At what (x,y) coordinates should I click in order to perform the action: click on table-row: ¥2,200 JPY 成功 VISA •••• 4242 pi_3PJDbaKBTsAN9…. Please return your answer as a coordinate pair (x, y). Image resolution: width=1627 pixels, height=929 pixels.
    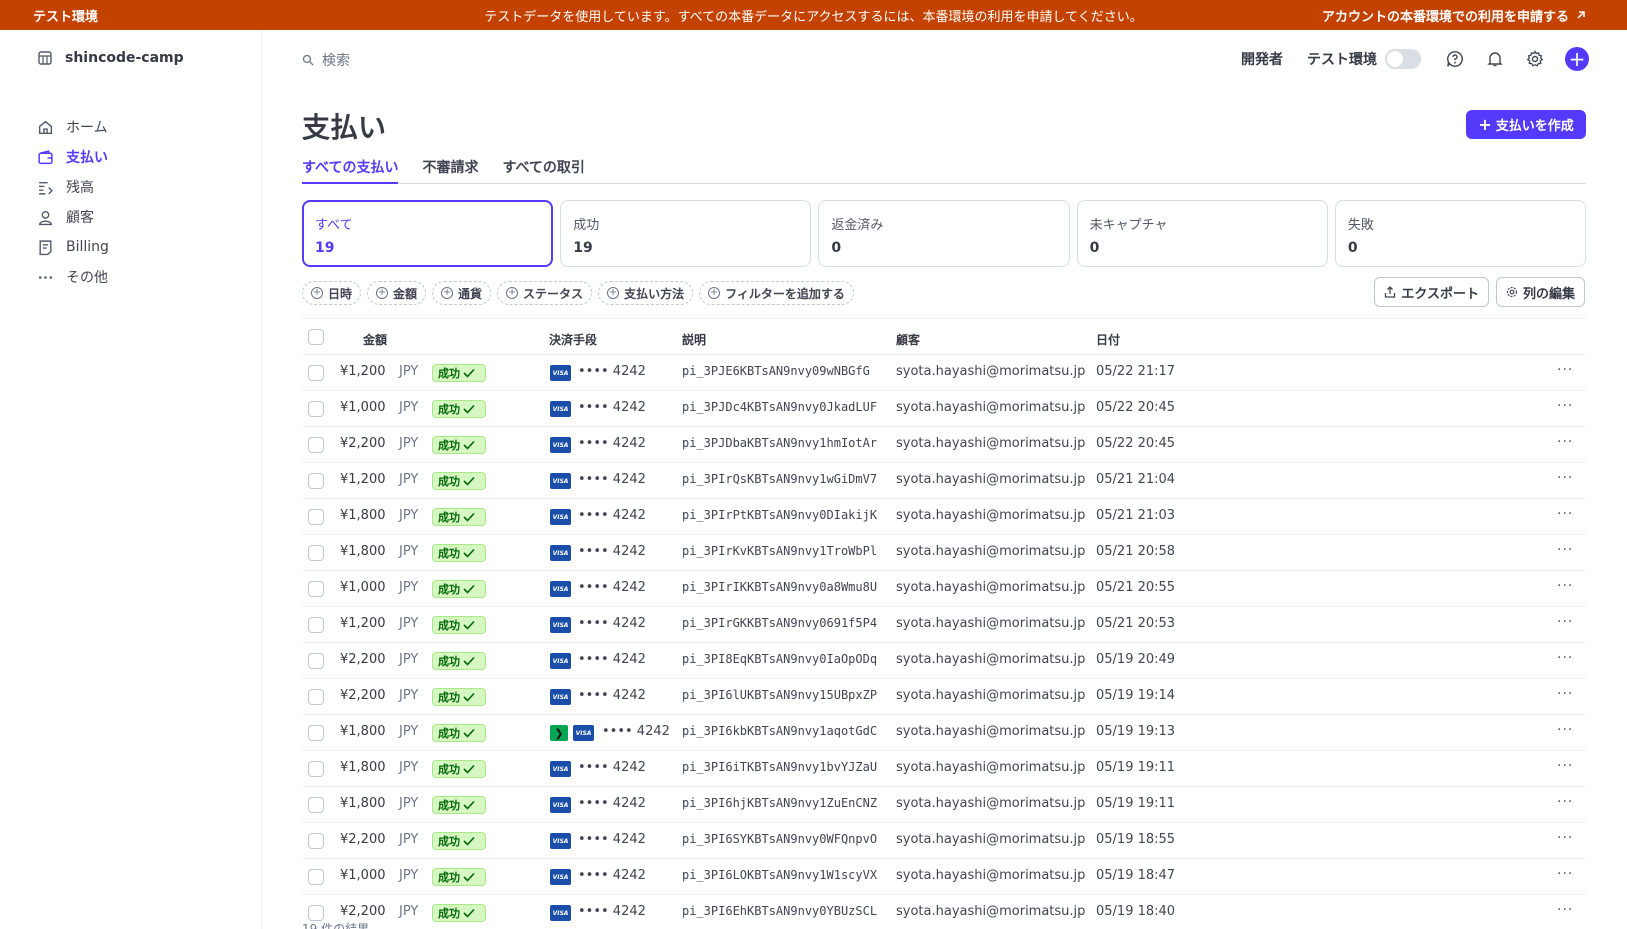
    Looking at the image, I should click on (944, 445).